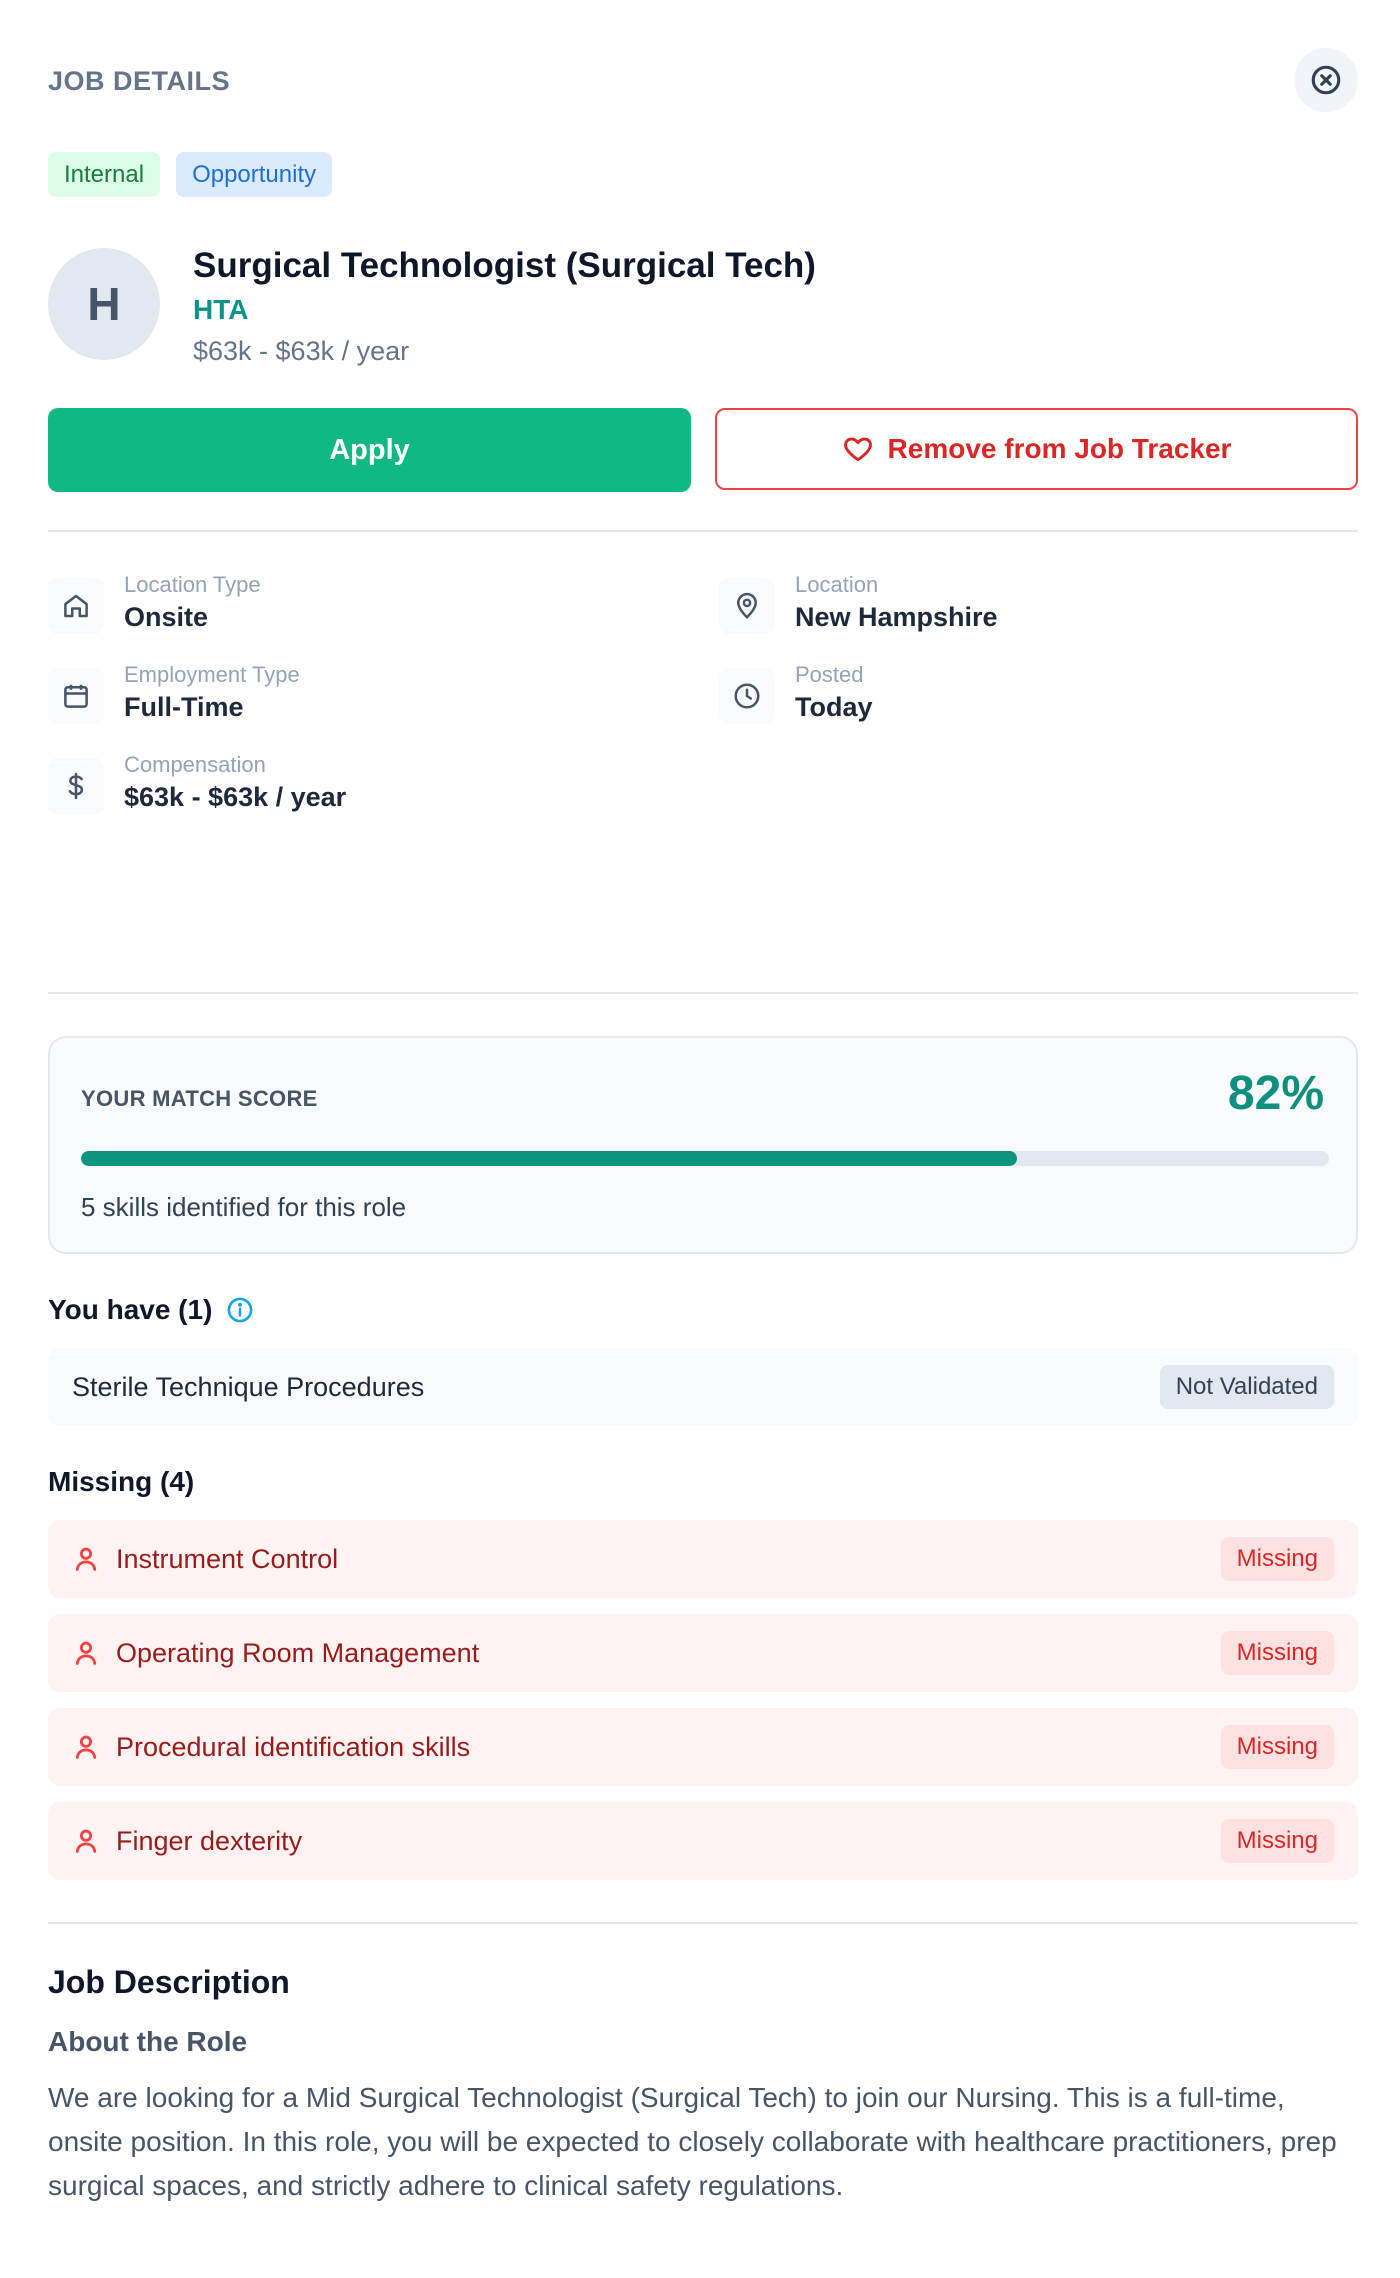 The width and height of the screenshot is (1400, 2278). Describe the element at coordinates (254, 174) in the screenshot. I see `tag-opportunity: Opportunity` at that location.